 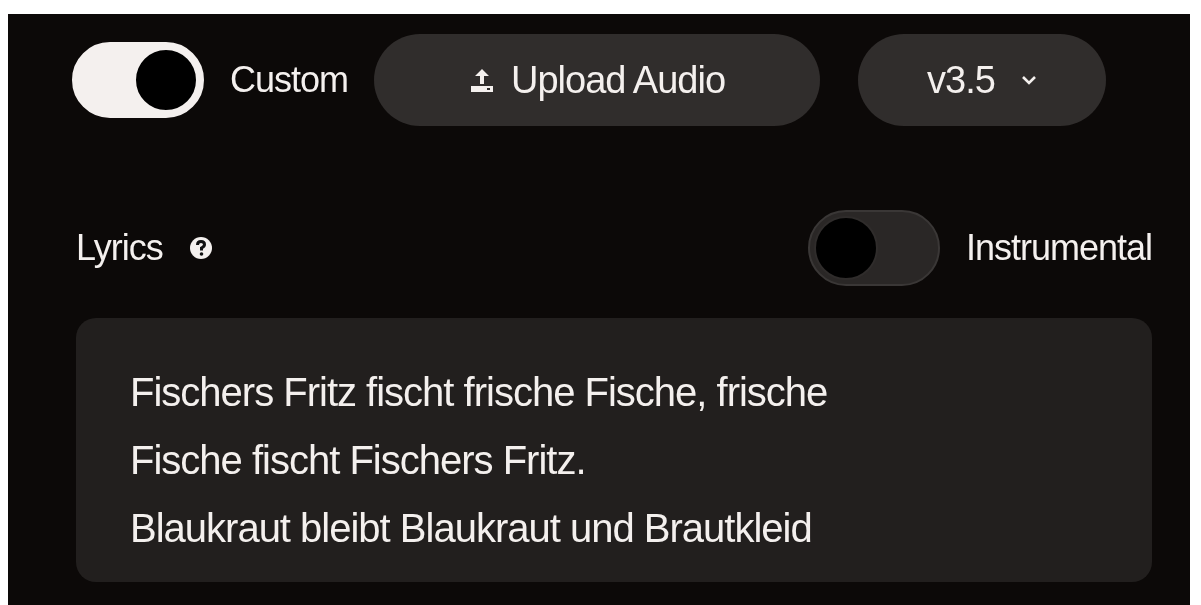 I want to click on lyrics-line: Fischers Fritz fischt frische Fische, frische, so click(x=479, y=392).